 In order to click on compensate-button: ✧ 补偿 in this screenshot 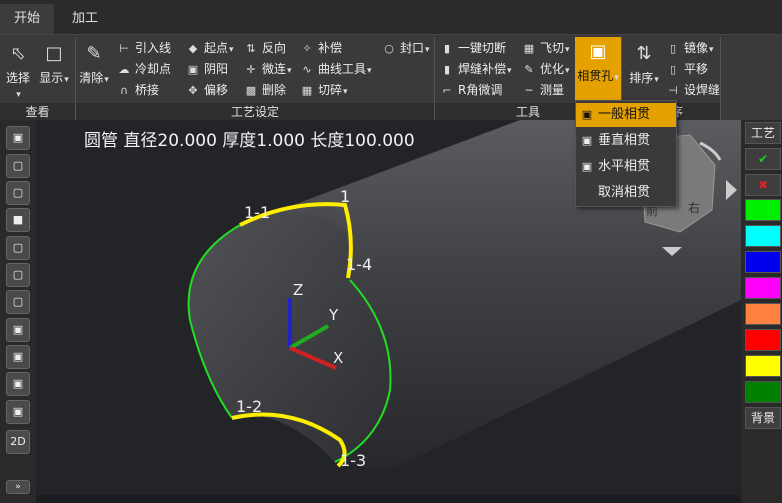, I will do `click(321, 48)`.